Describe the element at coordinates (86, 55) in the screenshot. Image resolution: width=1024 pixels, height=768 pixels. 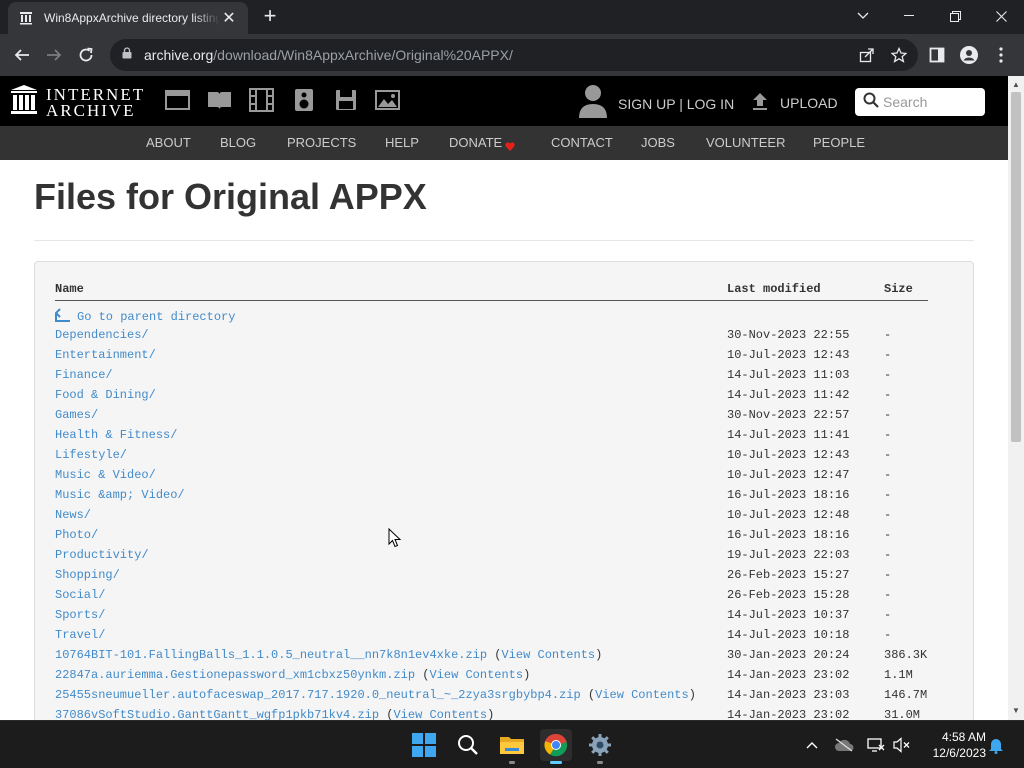
I see `reload-icon` at that location.